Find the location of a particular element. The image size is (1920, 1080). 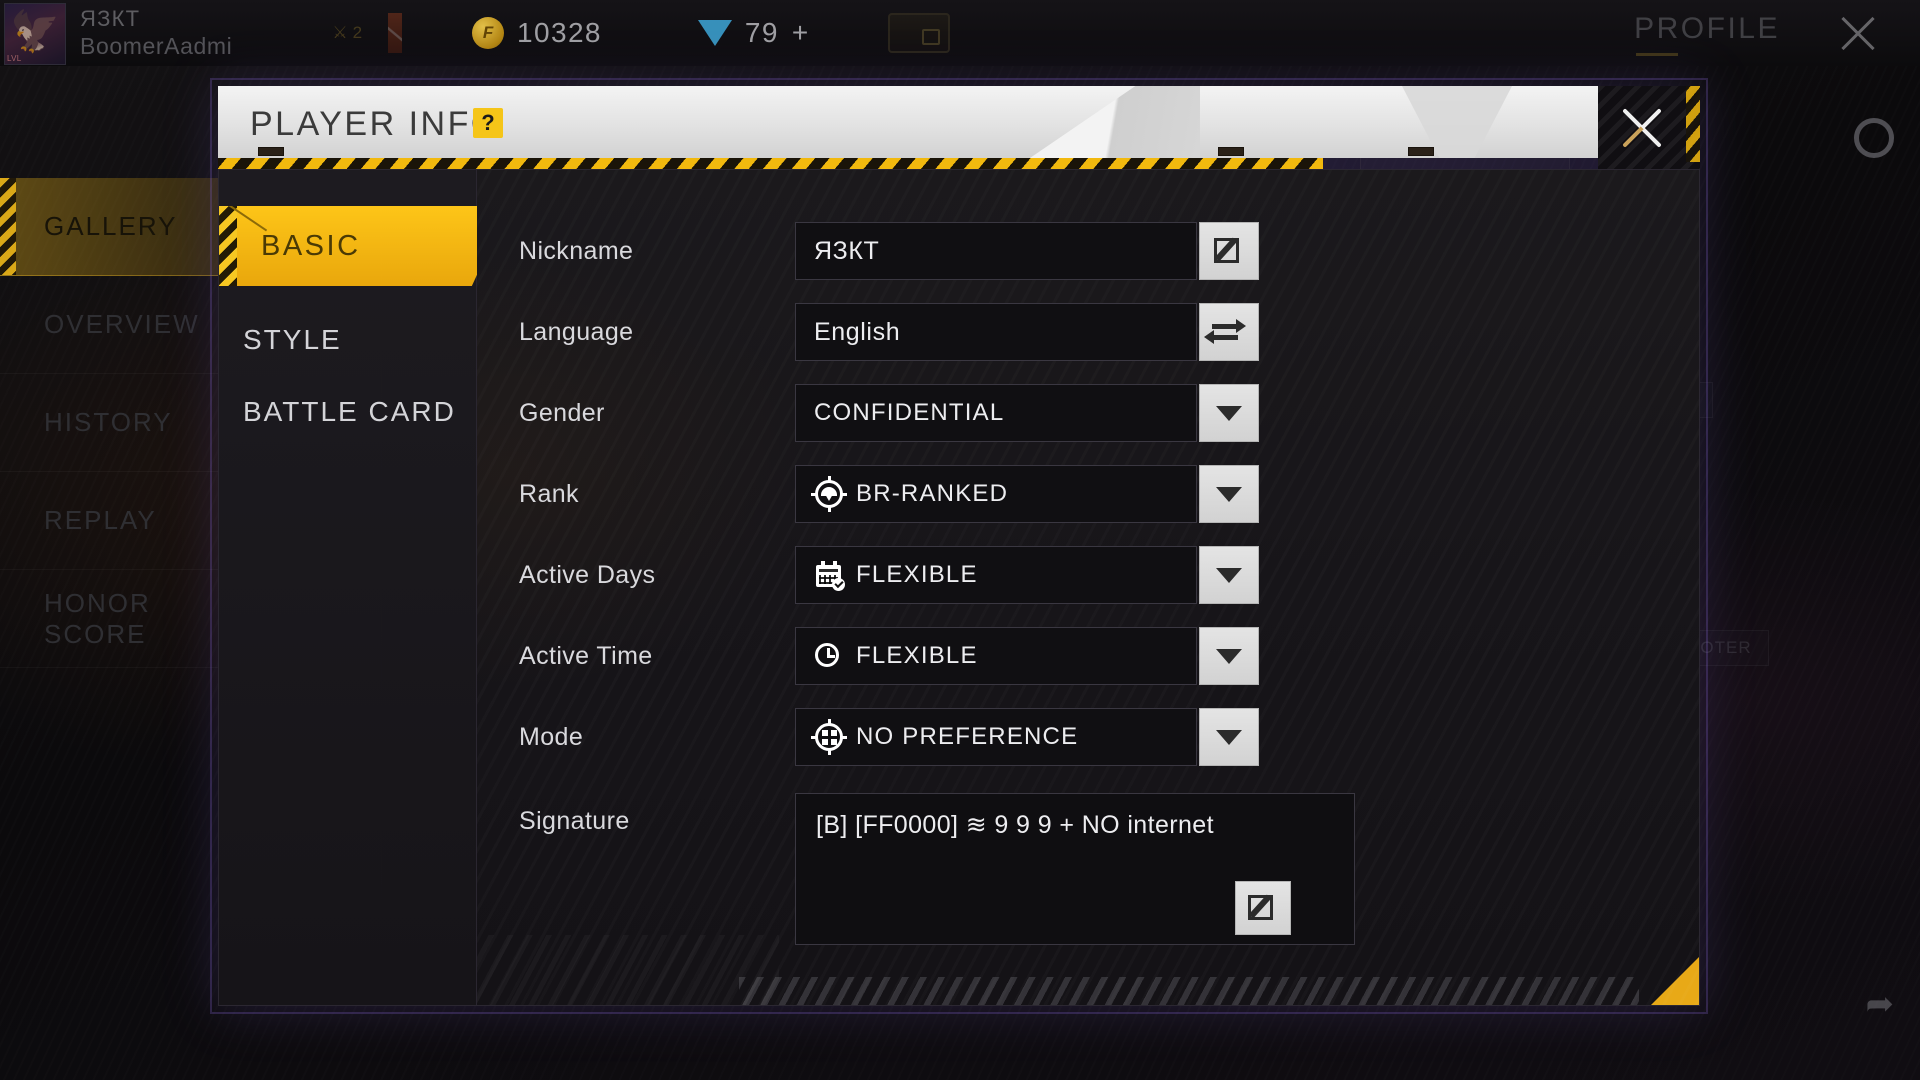

avatar: 🦅 LVL is located at coordinates (35, 34).